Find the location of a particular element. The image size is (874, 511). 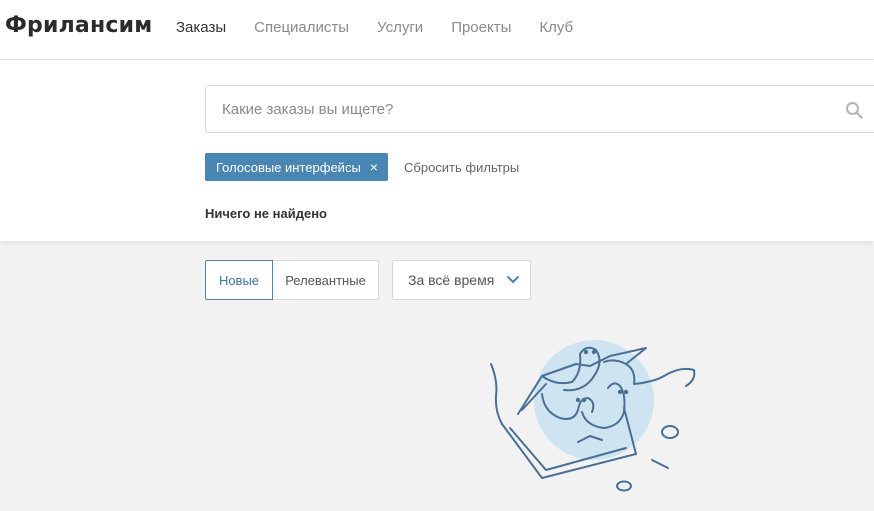

nav-item-orders: Заказы is located at coordinates (201, 27).